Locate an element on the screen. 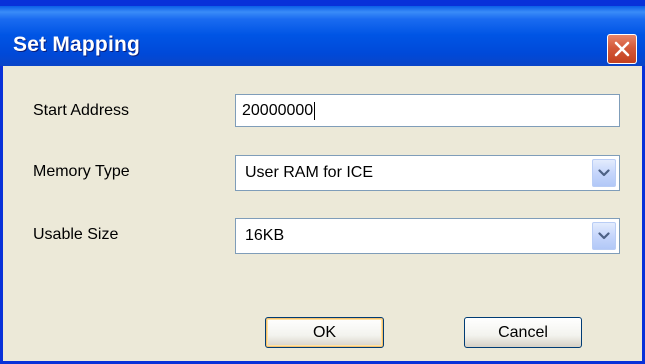 Image resolution: width=645 pixels, height=364 pixels. memory-type-value: User RAM for ICE is located at coordinates (309, 172).